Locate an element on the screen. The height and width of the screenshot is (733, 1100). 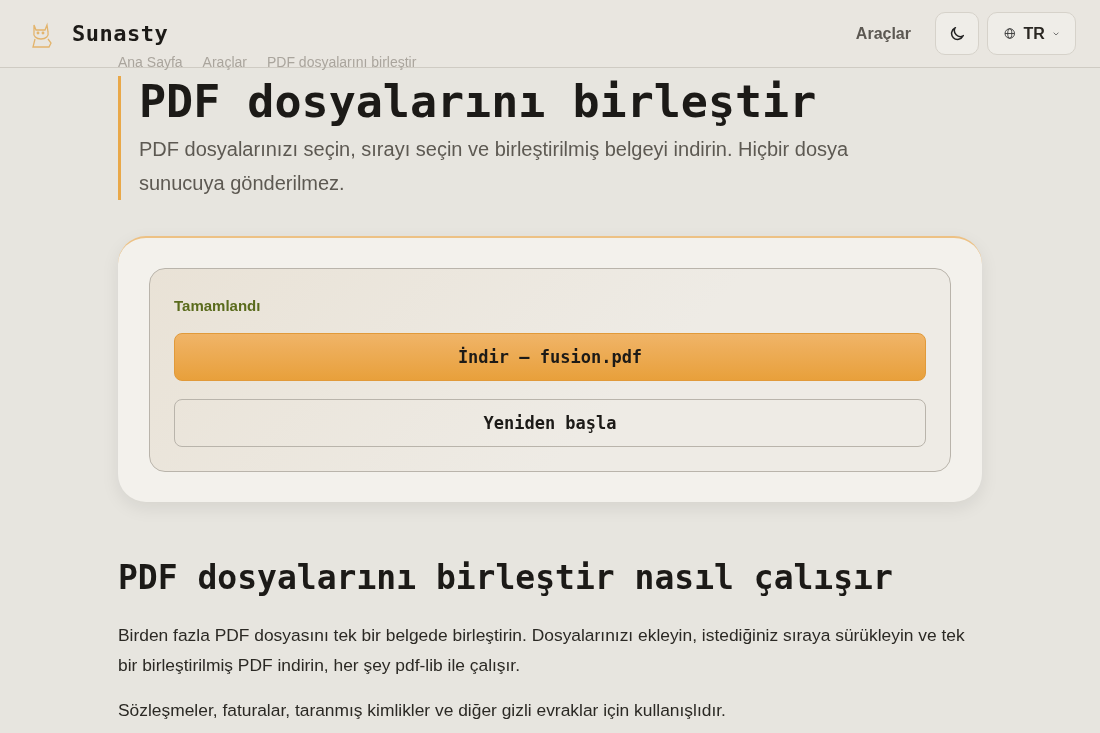
tools-link: Araçlar is located at coordinates (883, 33).